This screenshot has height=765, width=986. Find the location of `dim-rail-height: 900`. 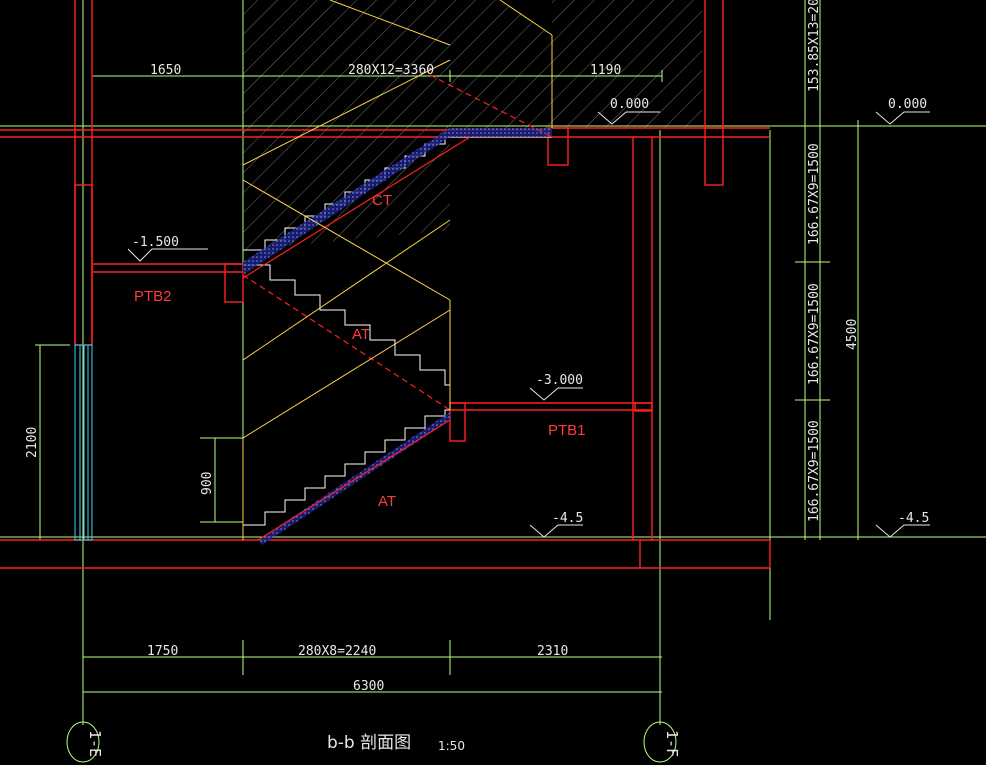

dim-rail-height: 900 is located at coordinates (207, 483).